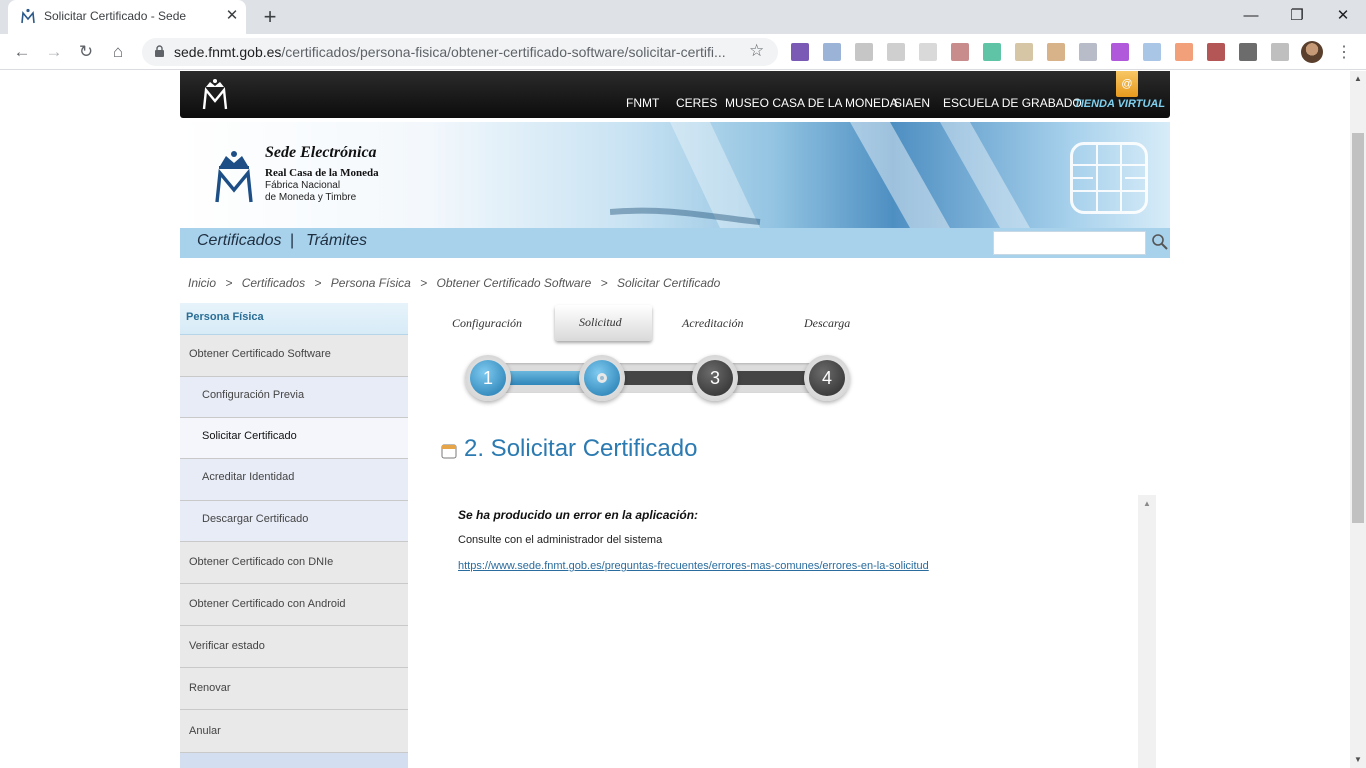 The height and width of the screenshot is (768, 1366). What do you see at coordinates (756, 51) in the screenshot?
I see `bookmark-star-icon: ☆` at bounding box center [756, 51].